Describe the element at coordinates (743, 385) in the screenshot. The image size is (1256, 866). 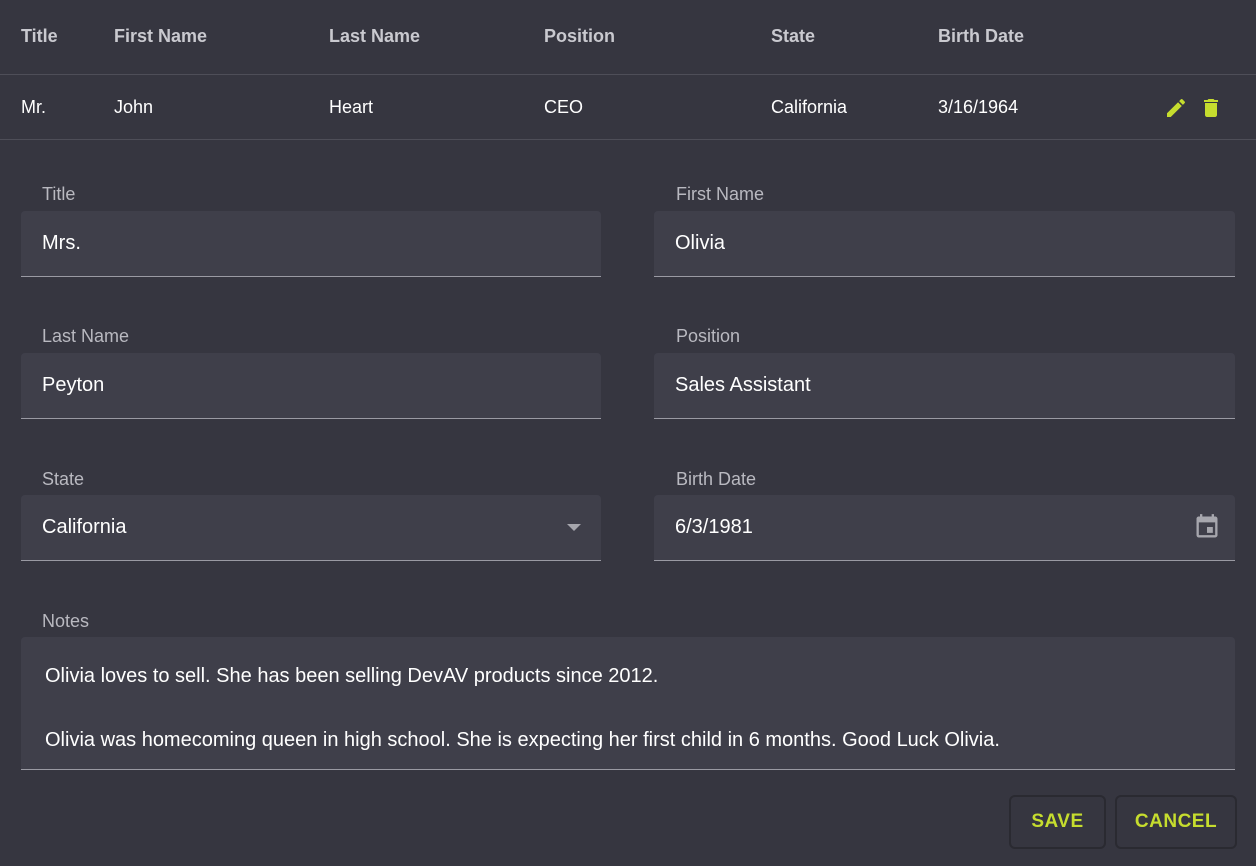
I see `position-value: Sales Assistant` at that location.